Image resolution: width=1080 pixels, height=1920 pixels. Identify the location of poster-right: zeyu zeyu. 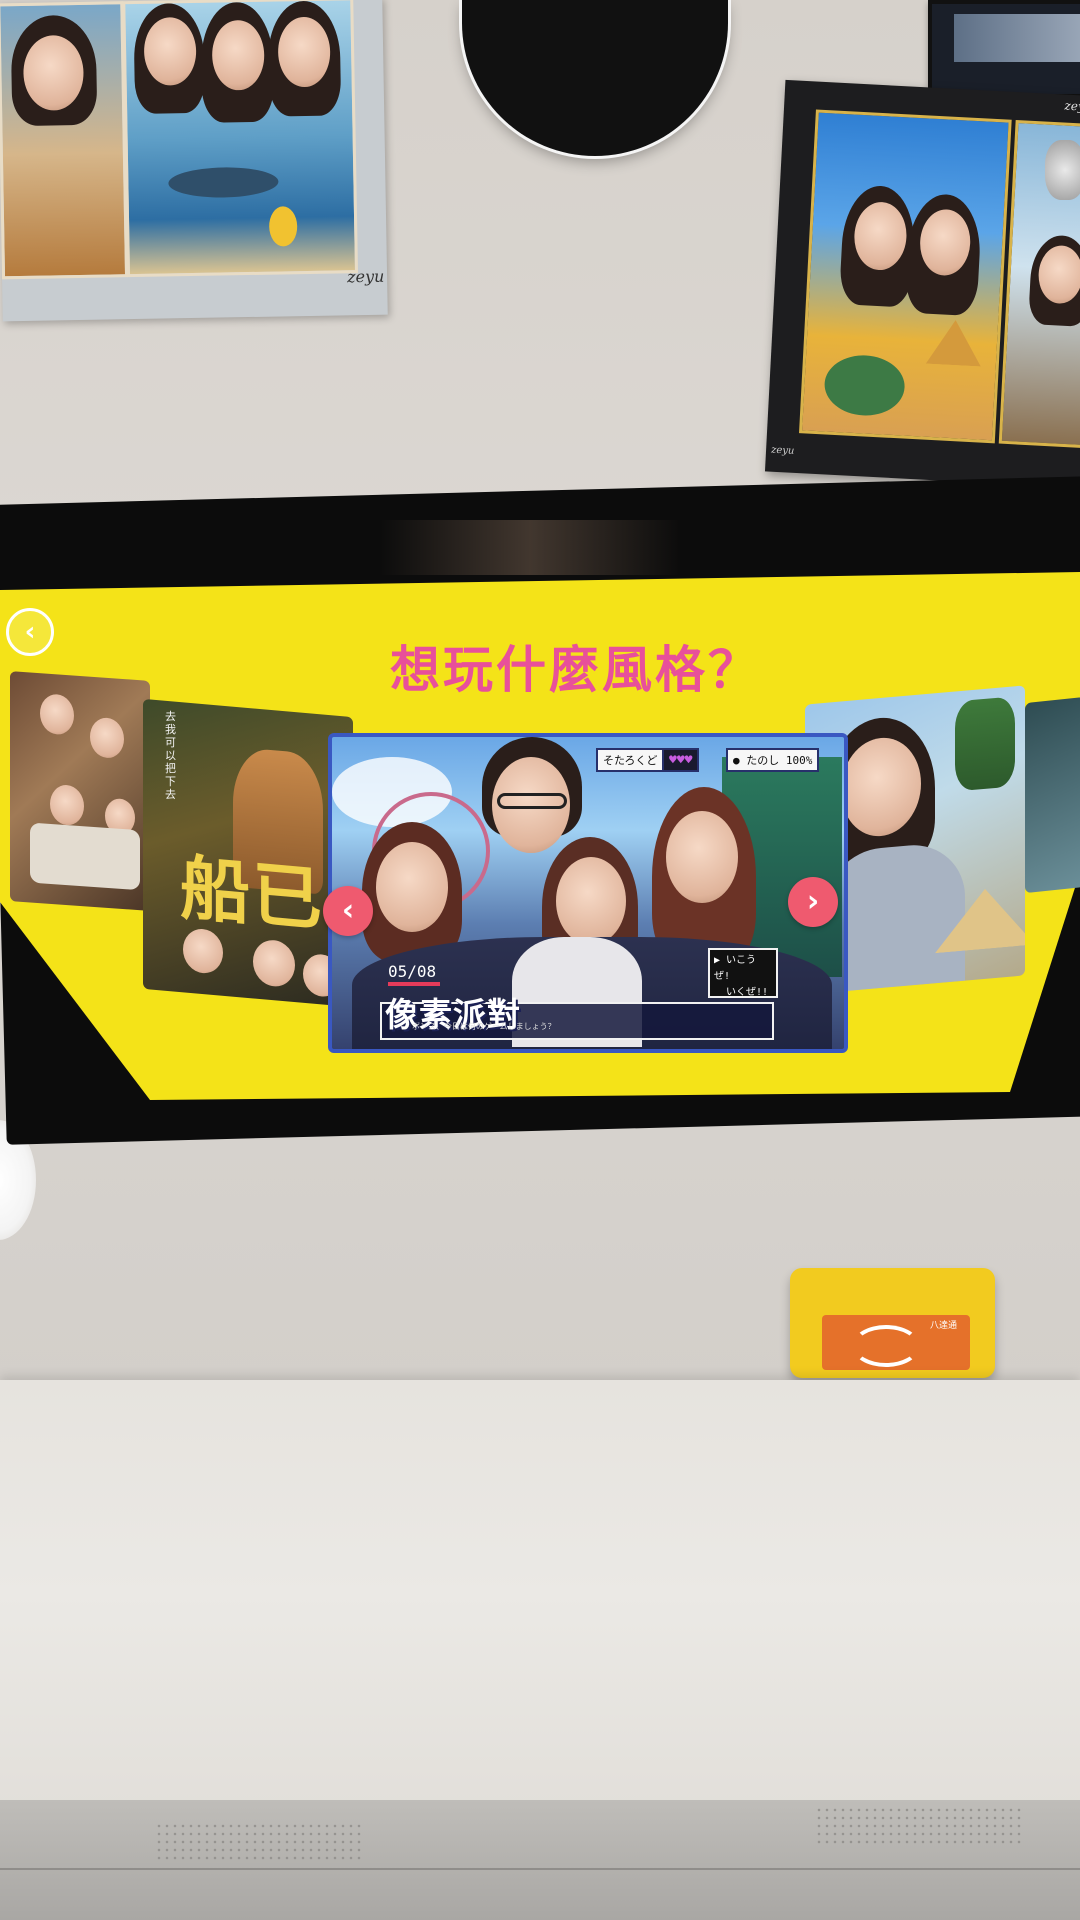
(922, 284).